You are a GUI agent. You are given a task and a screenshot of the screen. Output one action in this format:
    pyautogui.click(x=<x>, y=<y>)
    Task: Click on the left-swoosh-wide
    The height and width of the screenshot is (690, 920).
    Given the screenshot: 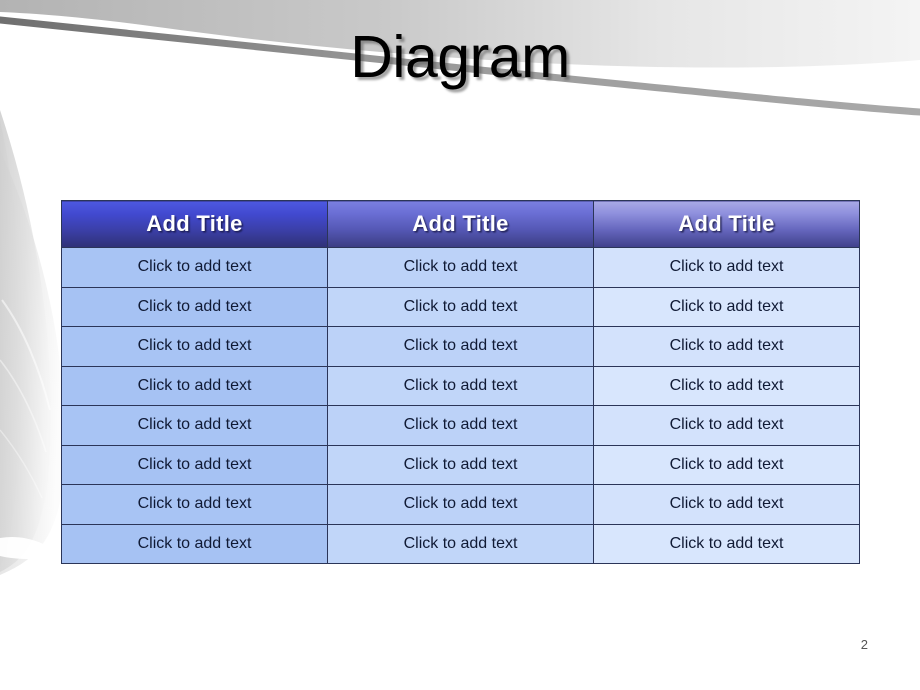 What is the action you would take?
    pyautogui.click(x=32, y=362)
    